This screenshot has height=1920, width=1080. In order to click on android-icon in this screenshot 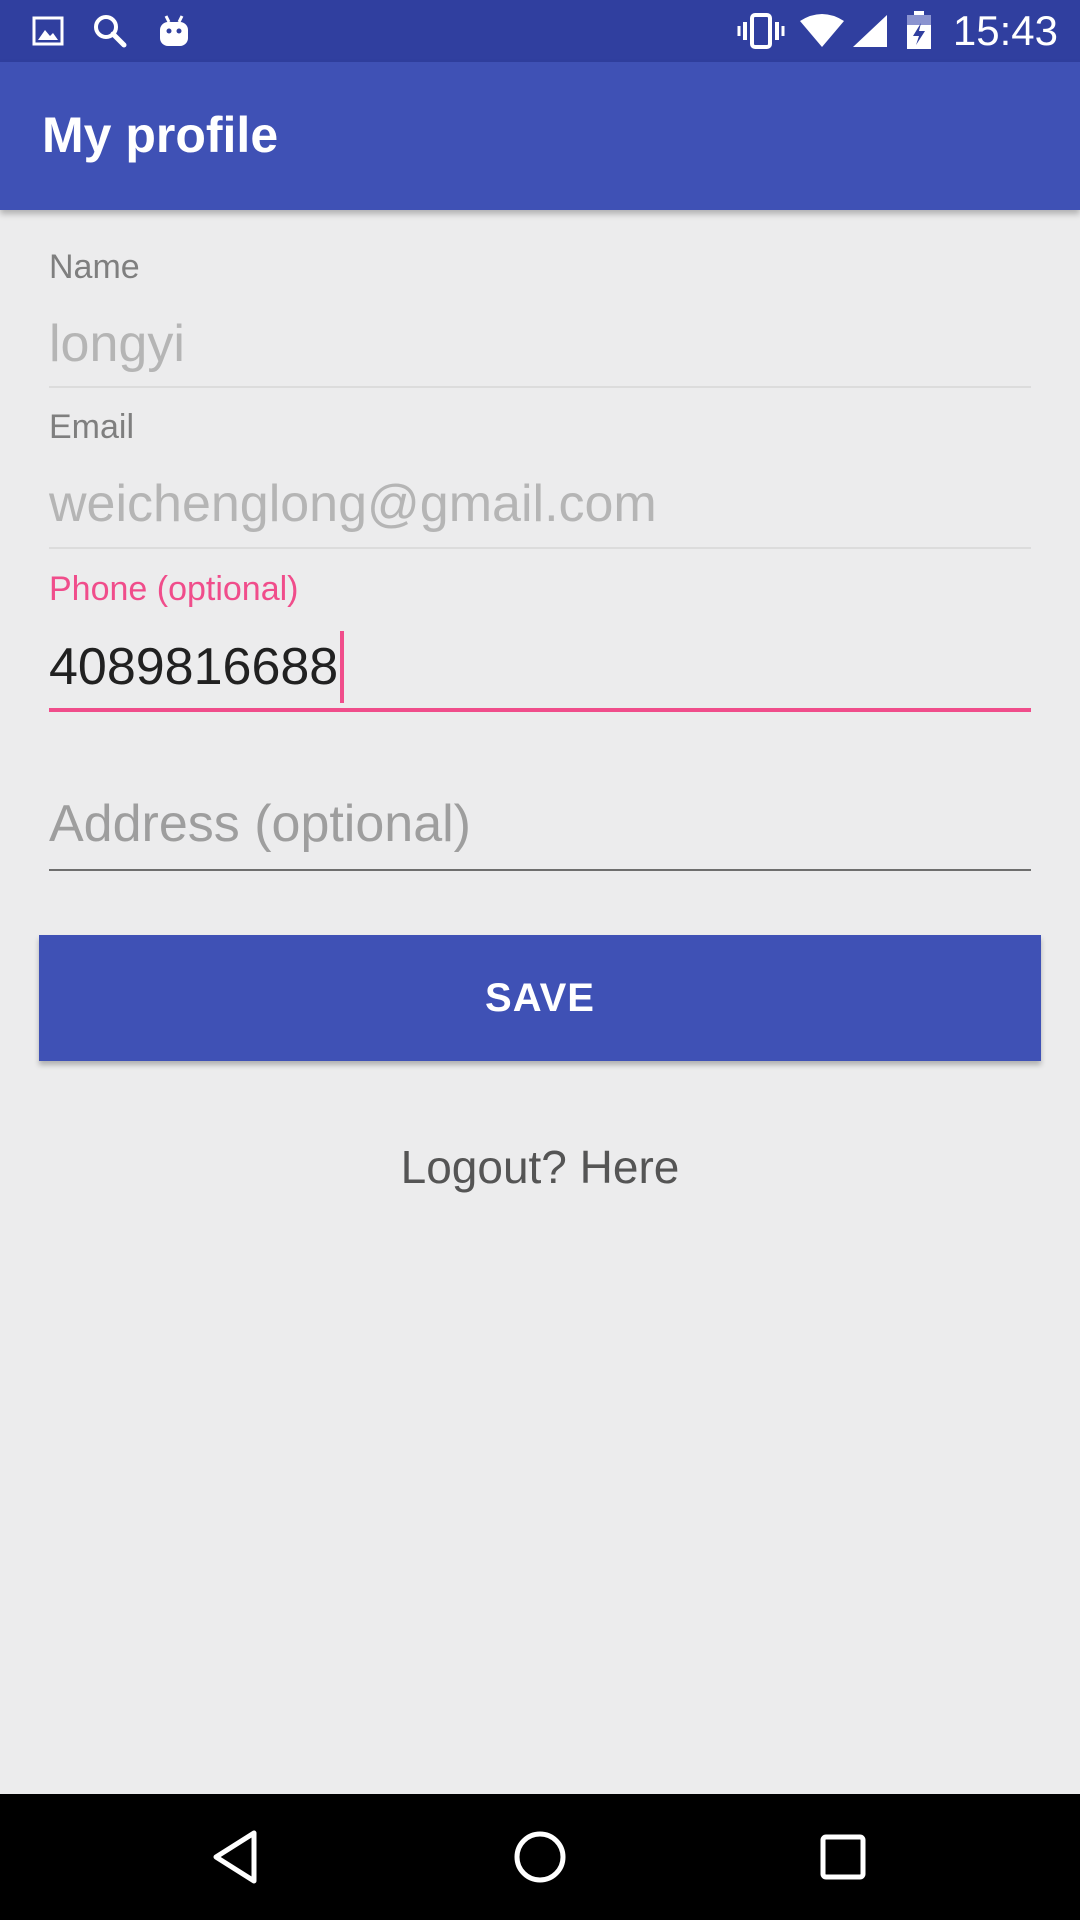, I will do `click(174, 31)`.